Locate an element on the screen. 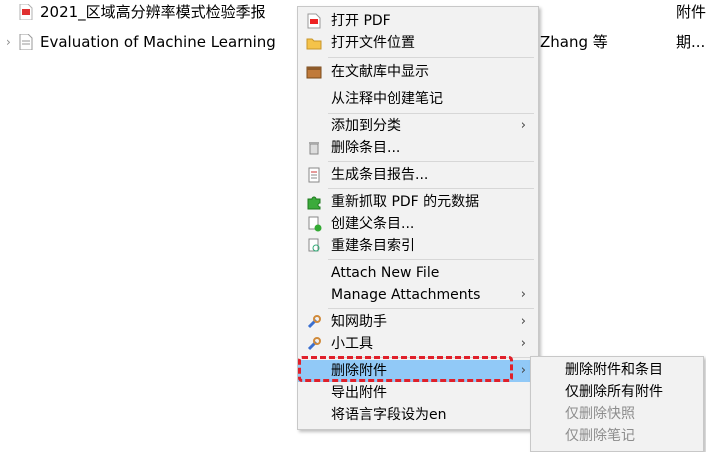 The image size is (706, 452). item-title: 2021_区域高分辨率模式检验季报 is located at coordinates (153, 12).